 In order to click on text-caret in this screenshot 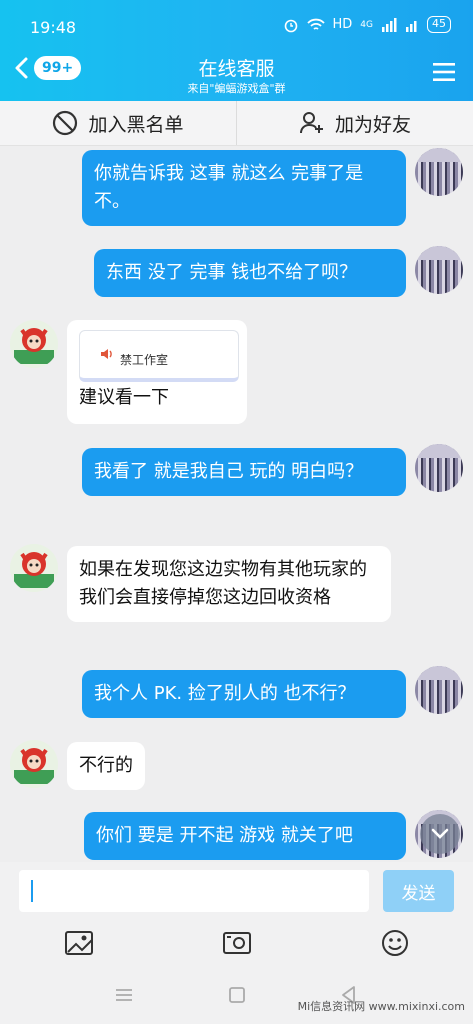, I will do `click(32, 891)`.